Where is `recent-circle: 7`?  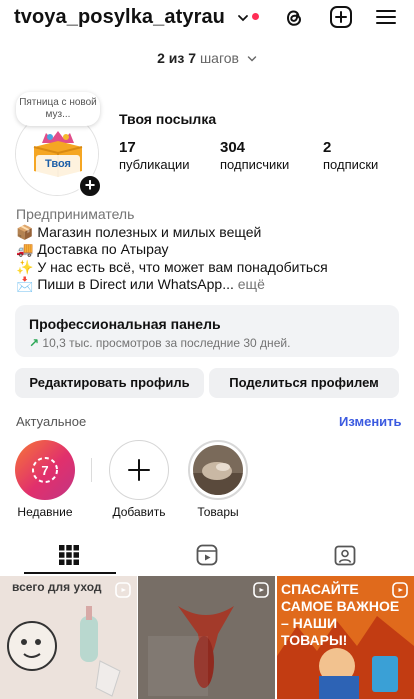 recent-circle: 7 is located at coordinates (45, 470).